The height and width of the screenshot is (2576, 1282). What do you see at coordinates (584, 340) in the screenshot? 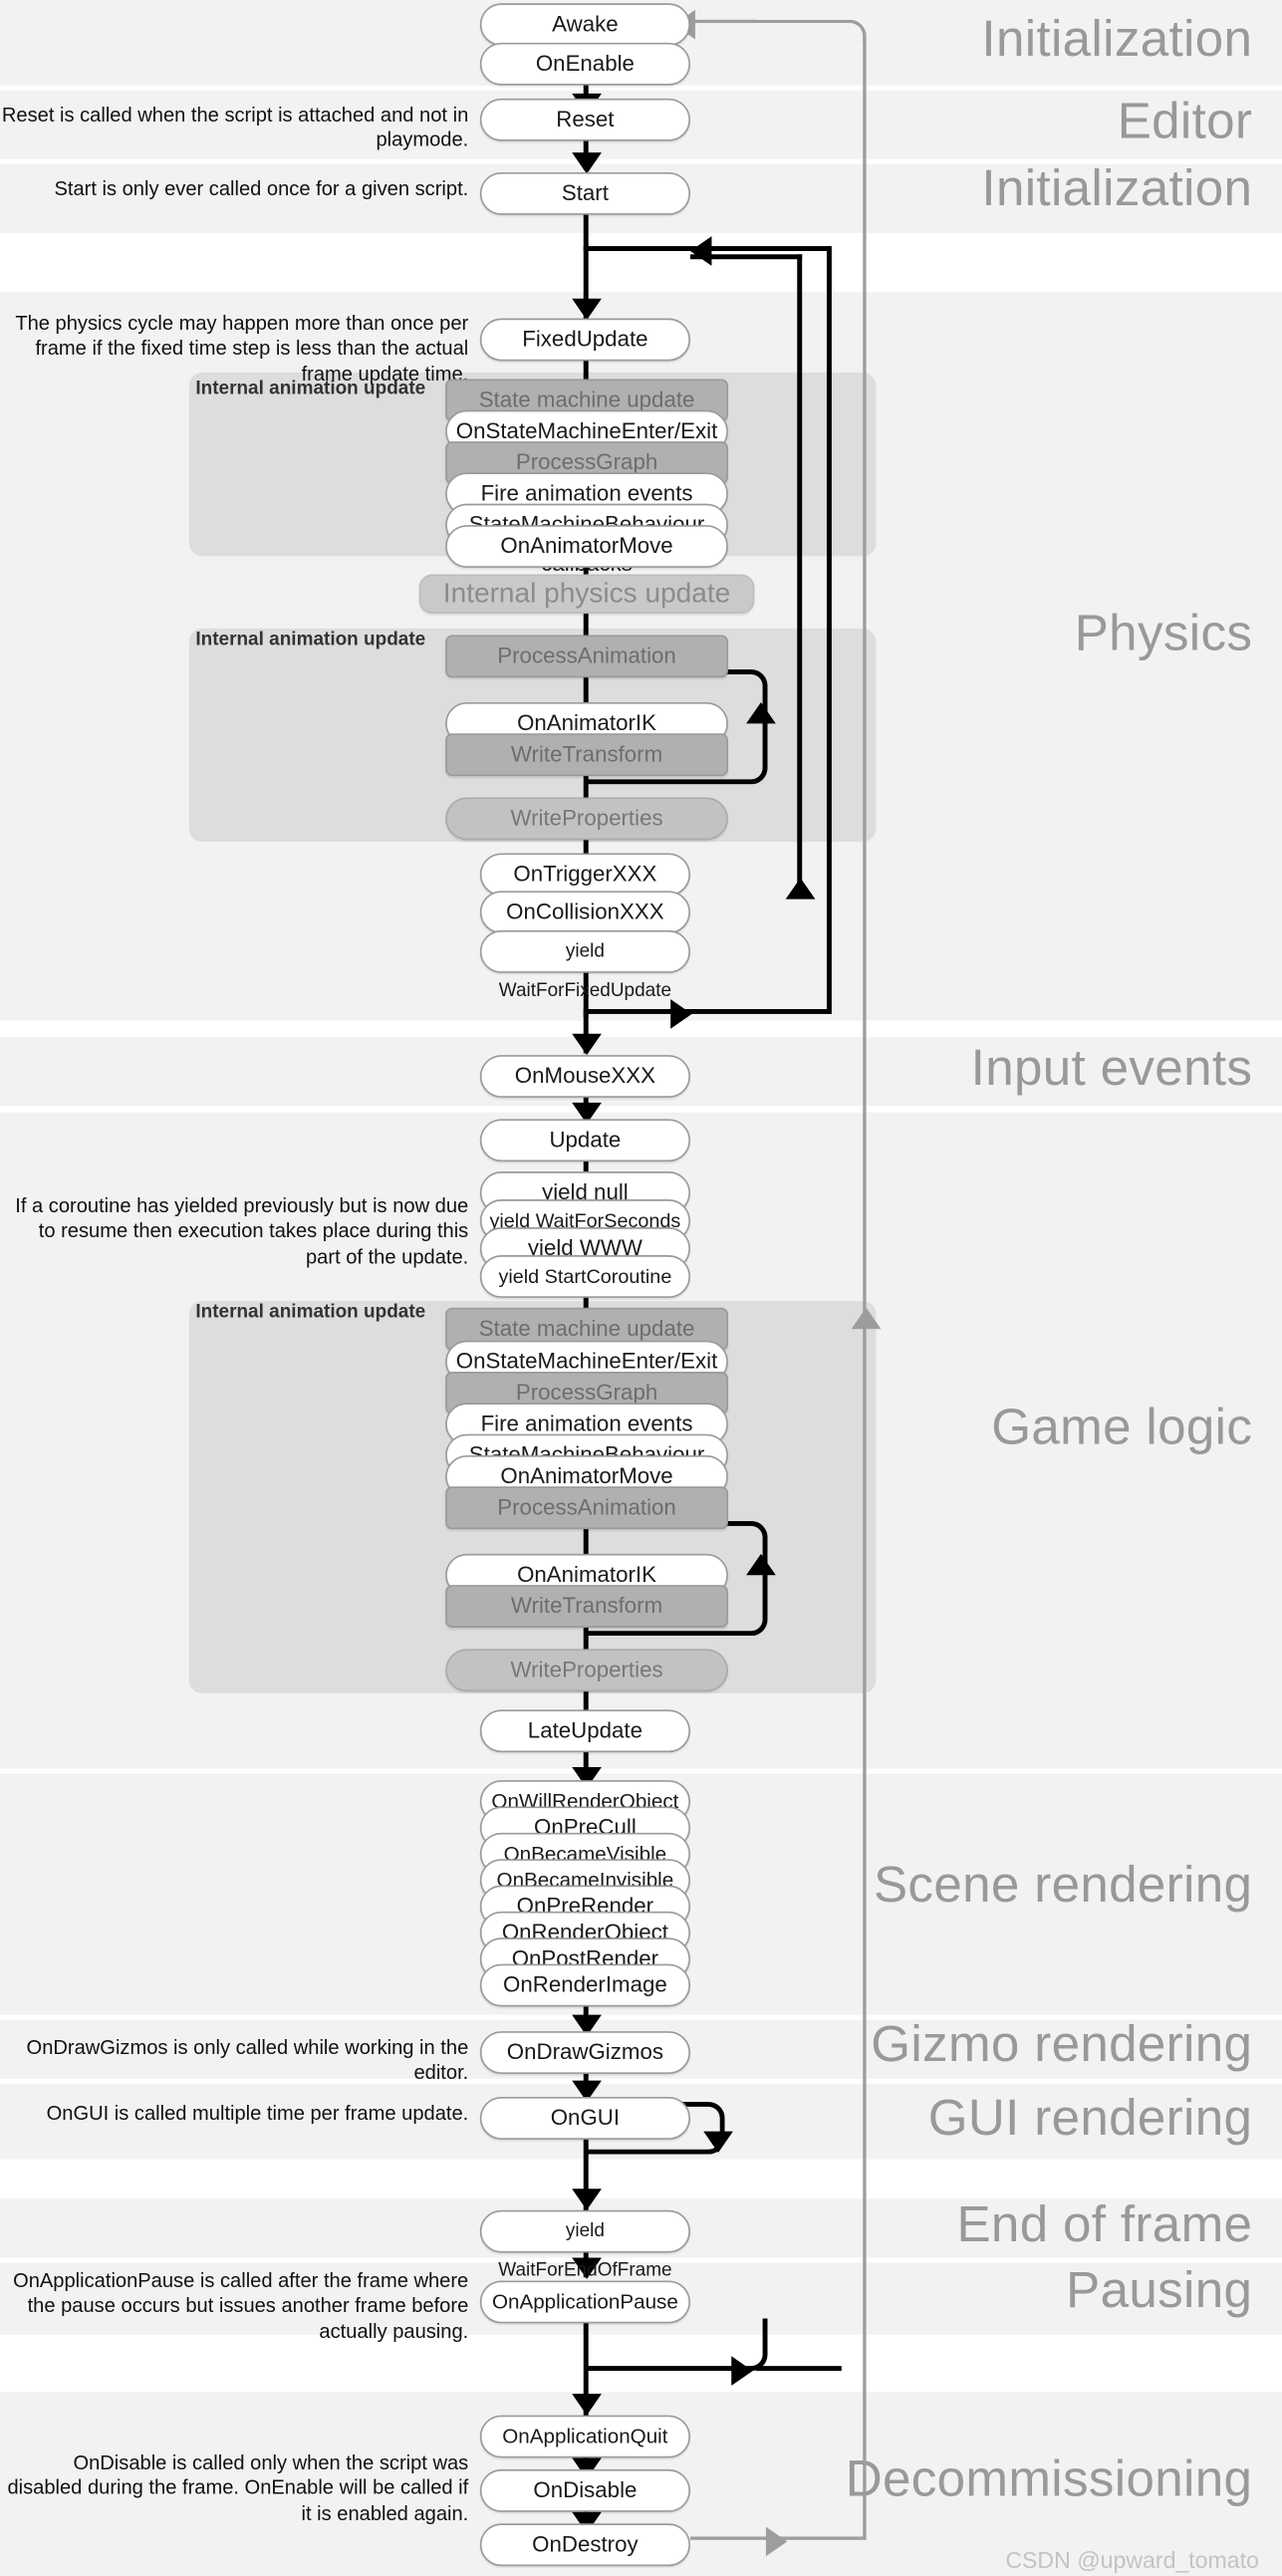
I see `node-fixedupdate: FixedUpdate` at bounding box center [584, 340].